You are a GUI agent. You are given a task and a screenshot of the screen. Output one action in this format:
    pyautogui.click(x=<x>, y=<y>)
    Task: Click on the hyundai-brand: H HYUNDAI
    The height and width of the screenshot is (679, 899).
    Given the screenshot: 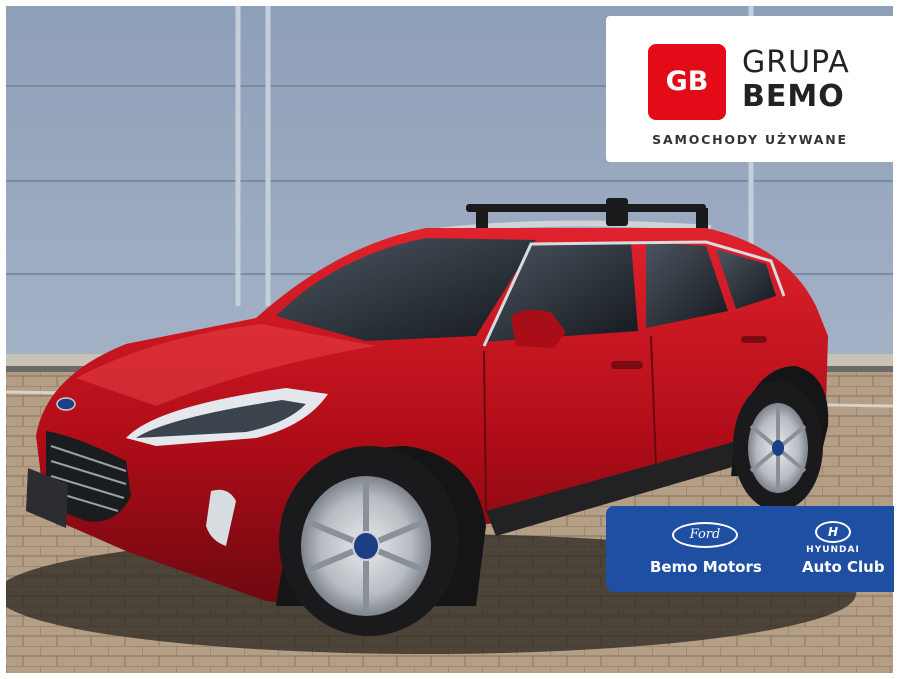 What is the action you would take?
    pyautogui.click(x=833, y=534)
    